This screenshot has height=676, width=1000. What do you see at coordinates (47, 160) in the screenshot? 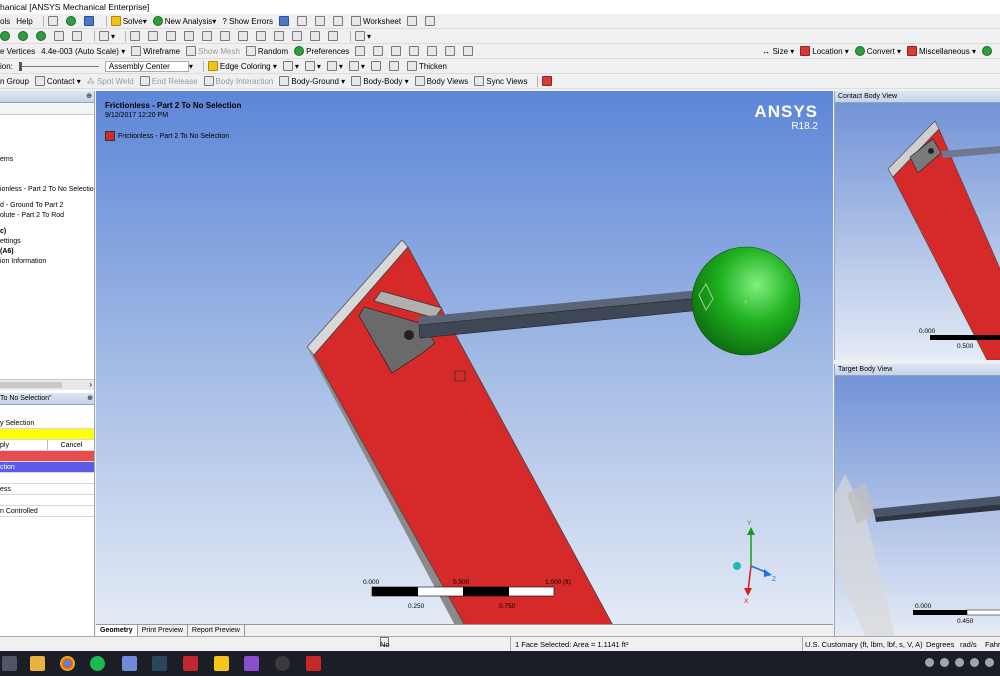
I see `tree-item: ems` at bounding box center [47, 160].